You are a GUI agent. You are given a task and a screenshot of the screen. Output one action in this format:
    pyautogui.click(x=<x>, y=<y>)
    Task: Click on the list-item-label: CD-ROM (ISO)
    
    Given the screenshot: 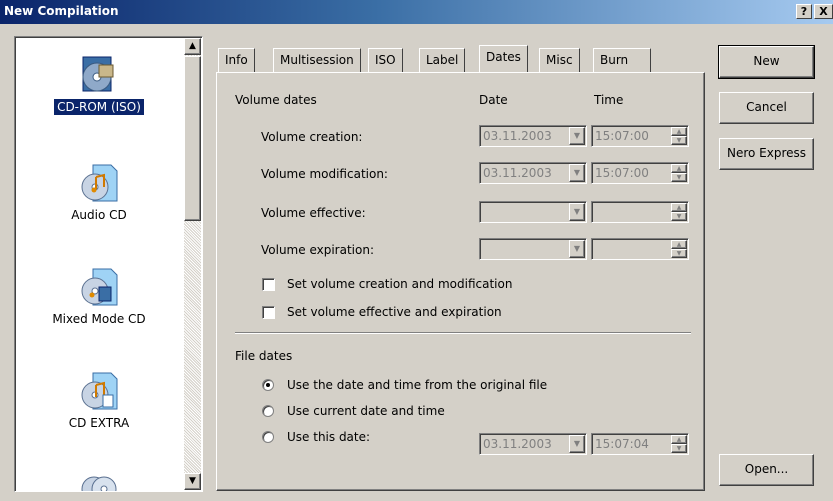 What is the action you would take?
    pyautogui.click(x=99, y=107)
    